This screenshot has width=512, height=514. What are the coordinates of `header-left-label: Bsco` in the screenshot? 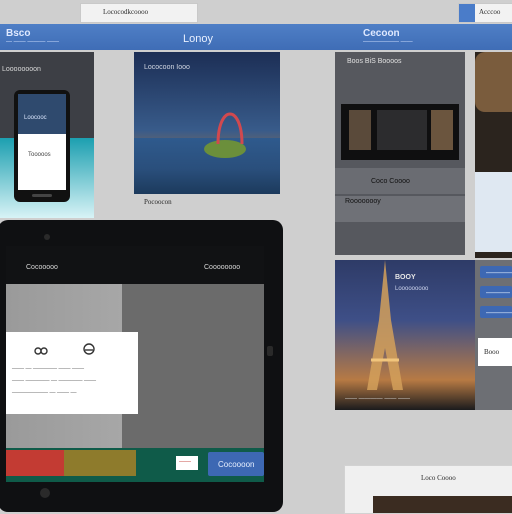 It's located at (18, 33).